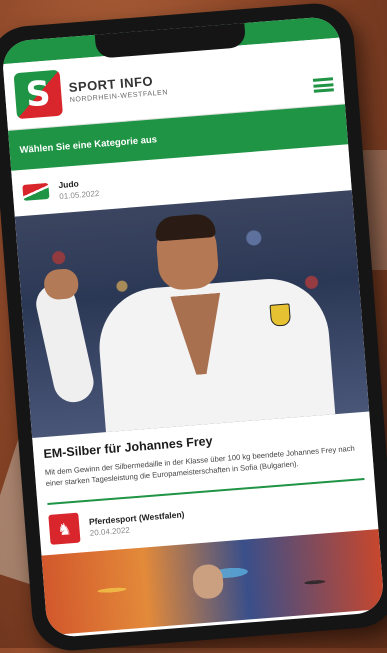 This screenshot has height=653, width=387. What do you see at coordinates (79, 194) in the screenshot?
I see `article-date: 01.05.2022` at bounding box center [79, 194].